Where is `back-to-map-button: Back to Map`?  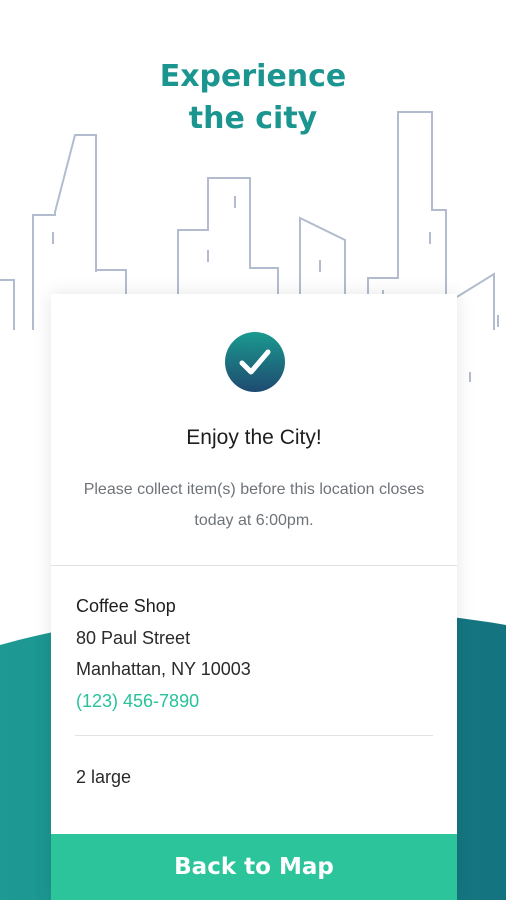
back-to-map-button: Back to Map is located at coordinates (254, 867).